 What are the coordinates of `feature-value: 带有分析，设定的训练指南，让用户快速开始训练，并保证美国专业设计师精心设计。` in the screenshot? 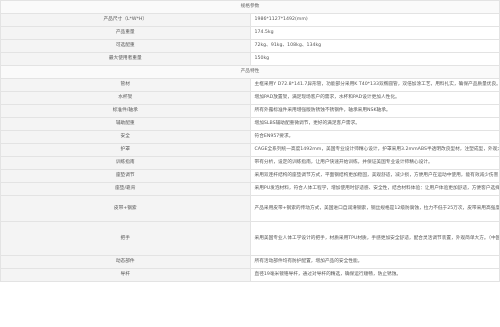 It's located at (374, 163).